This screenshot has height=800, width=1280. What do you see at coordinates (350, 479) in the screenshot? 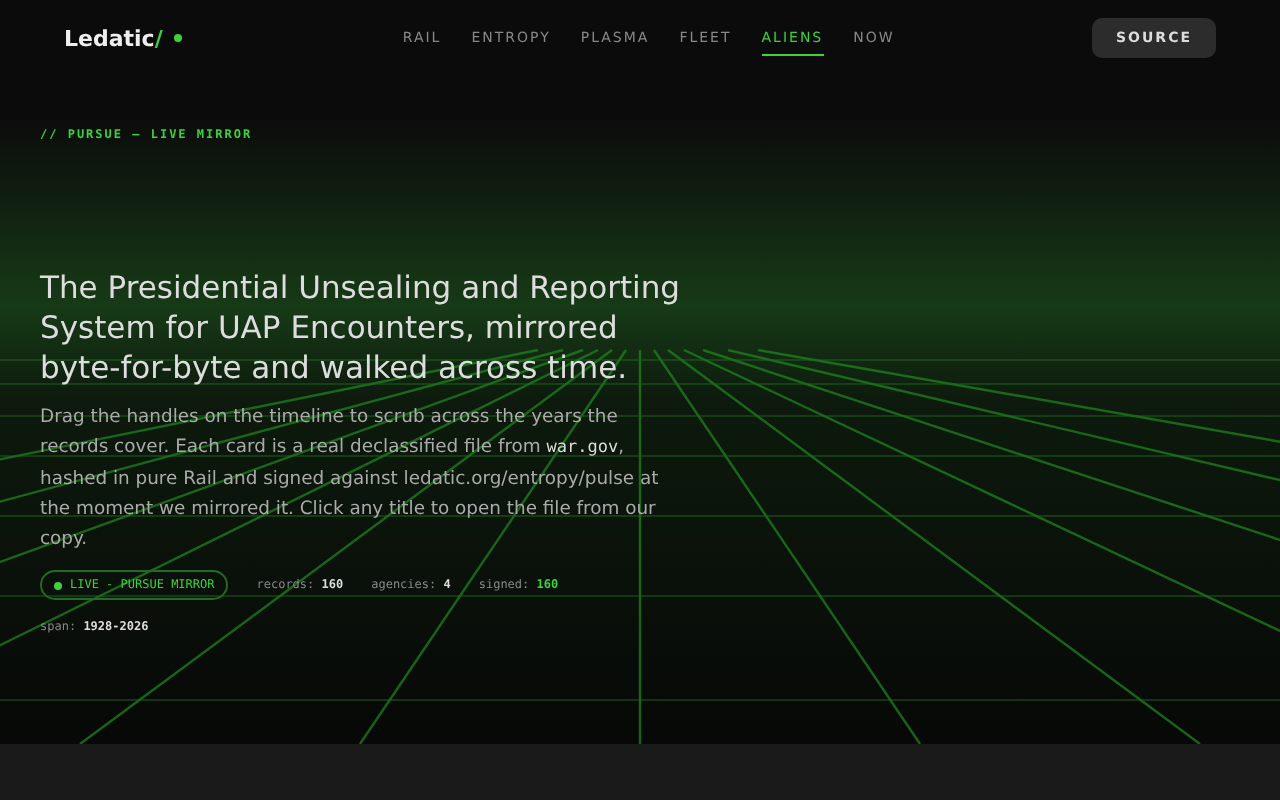
I see `description-paragraph: Drag the handles on the timeline to scrub across the years the records cover. Each card is a real declassified file from war.gov, hashed in pure Rail and signed against ledatic.org/entropy/pulse at the moment we mirrored it. Click any title to open the file from our copy.` at bounding box center [350, 479].